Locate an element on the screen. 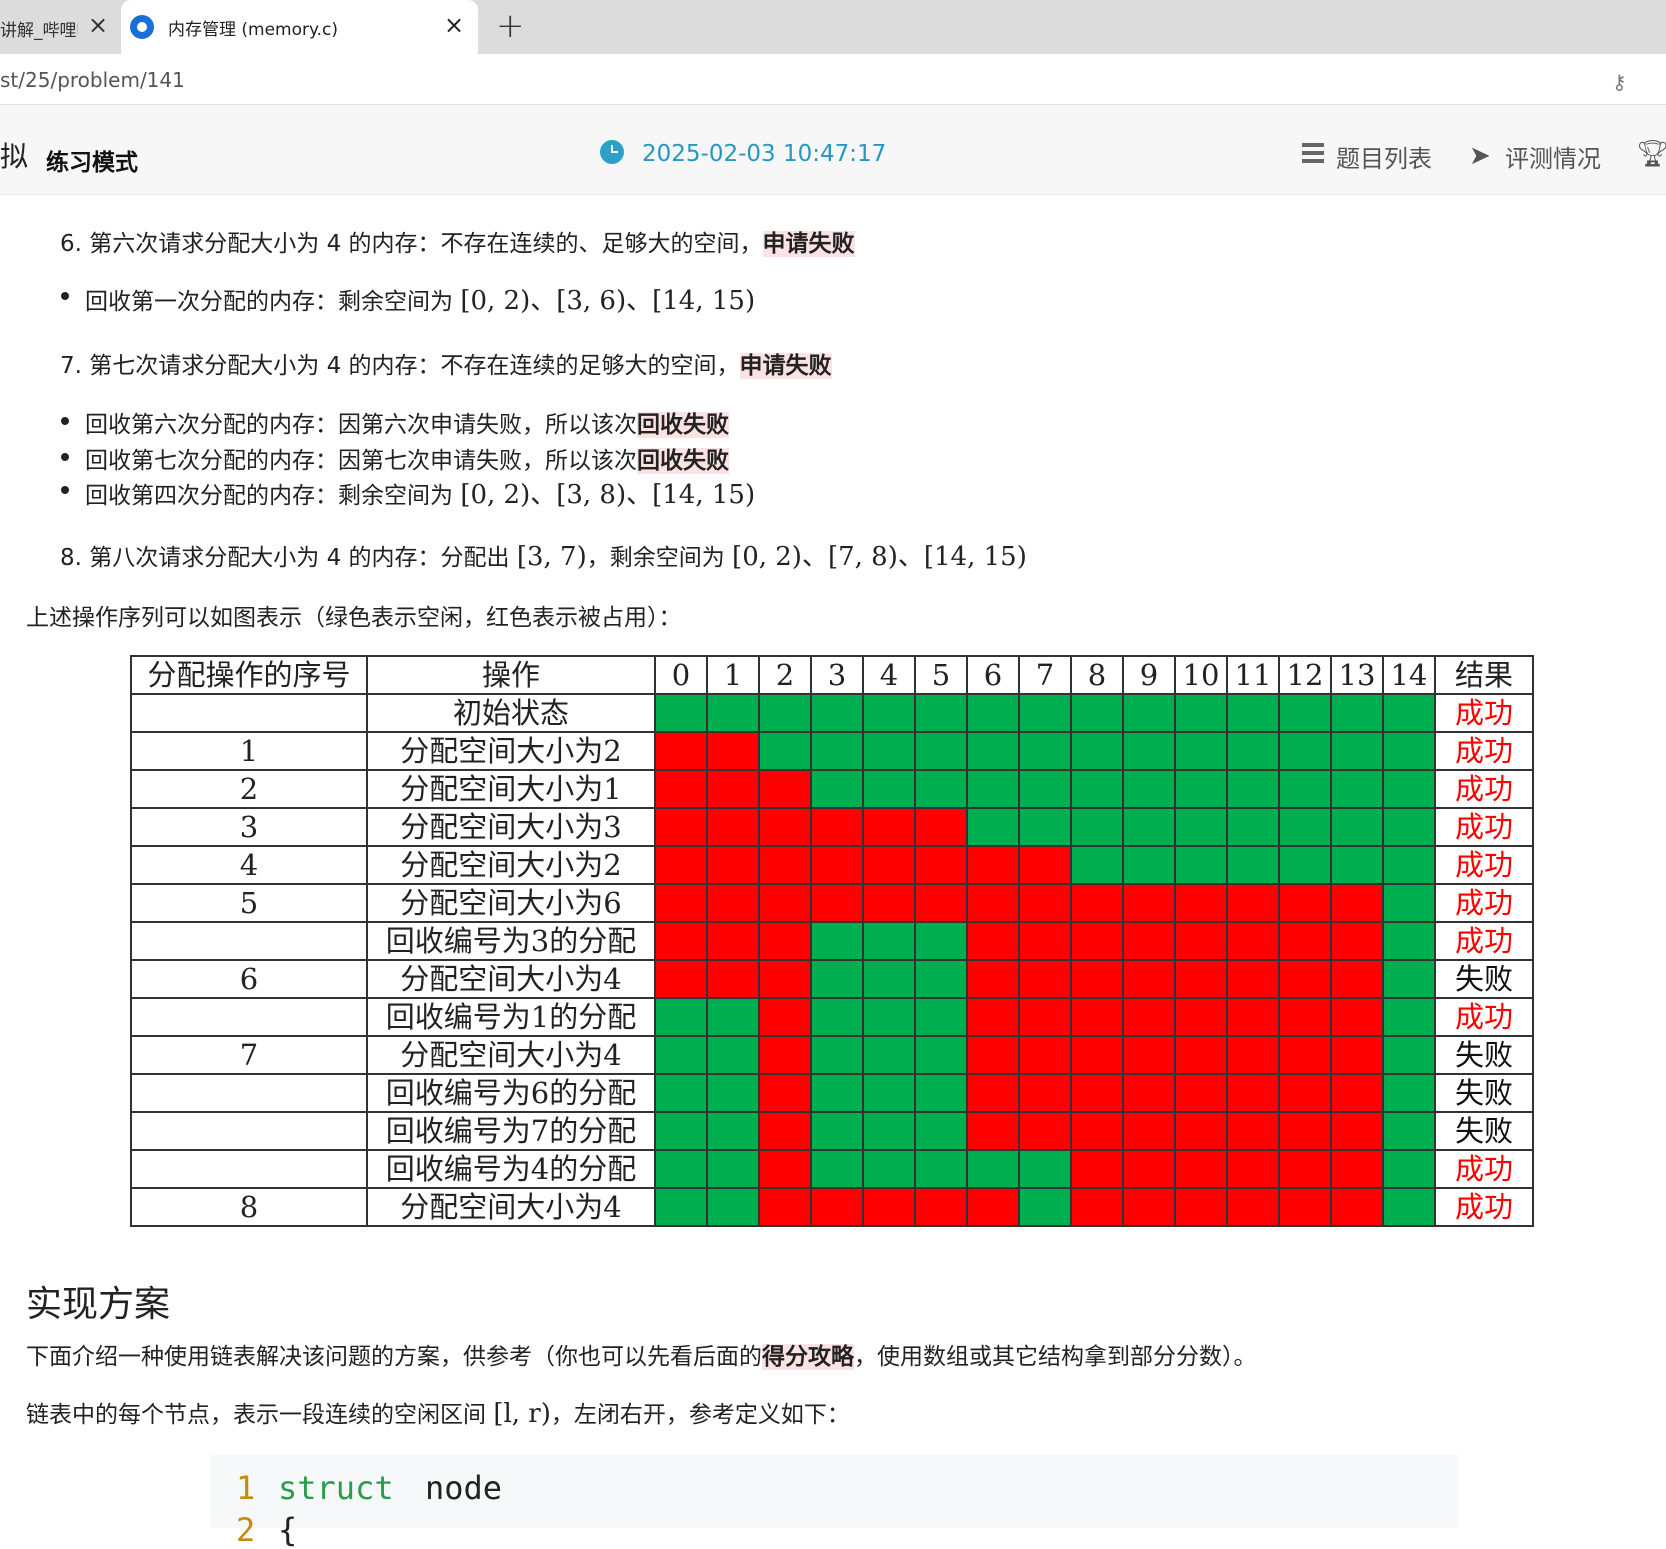 This screenshot has width=1666, height=1549. tab-bilibili: 讲解_哔哩哔 × is located at coordinates (59, 27).